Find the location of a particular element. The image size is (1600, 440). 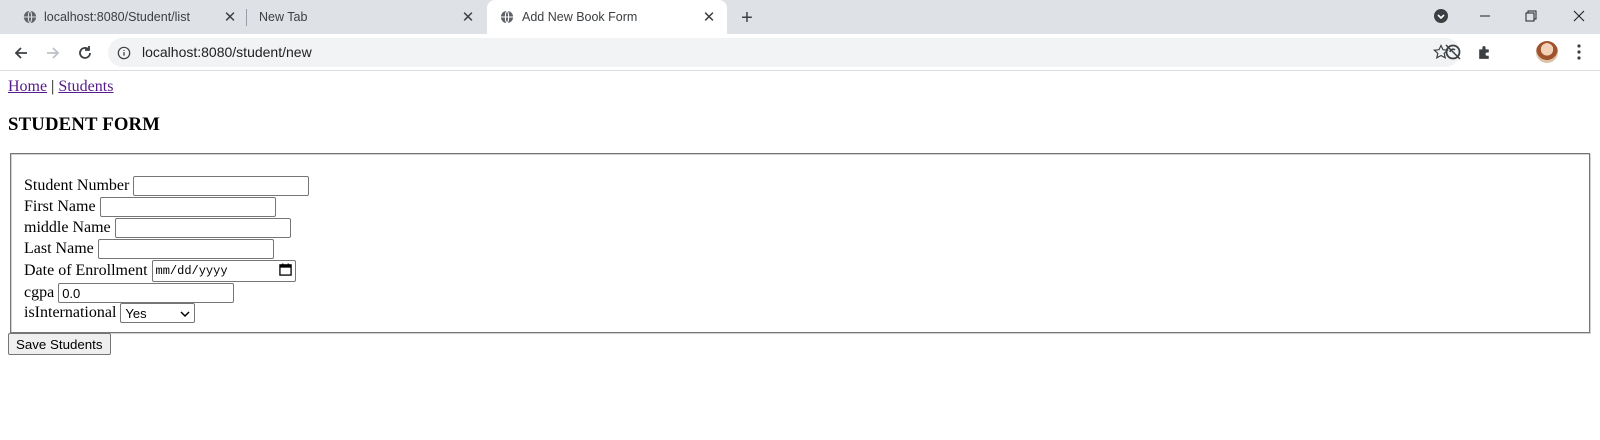

middle-name-label: middle Name is located at coordinates (67, 227).